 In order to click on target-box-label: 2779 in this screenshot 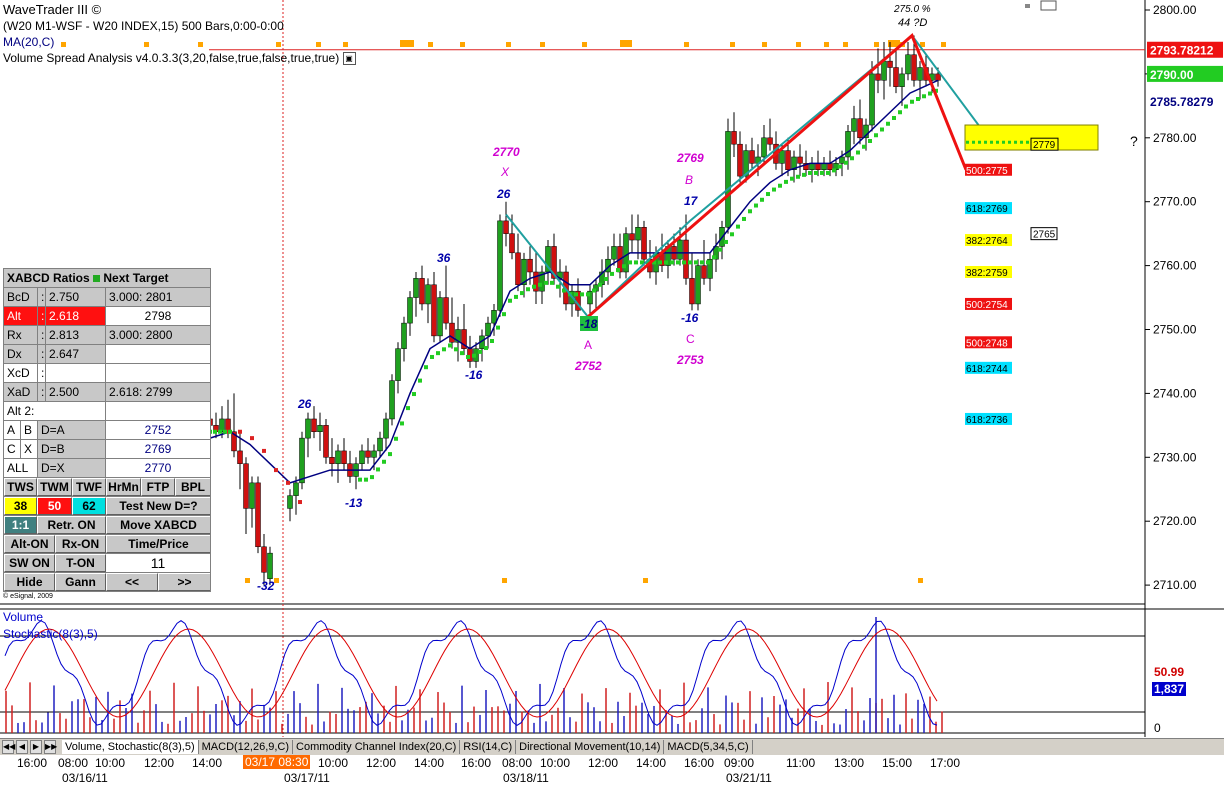, I will do `click(1044, 145)`.